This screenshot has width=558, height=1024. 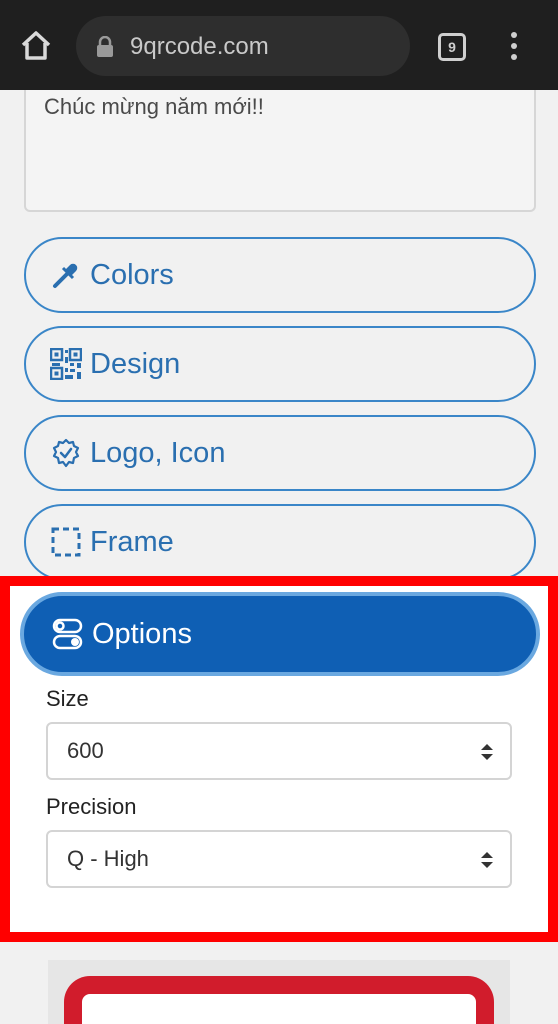 I want to click on colors-section-button: Colors, so click(x=280, y=275).